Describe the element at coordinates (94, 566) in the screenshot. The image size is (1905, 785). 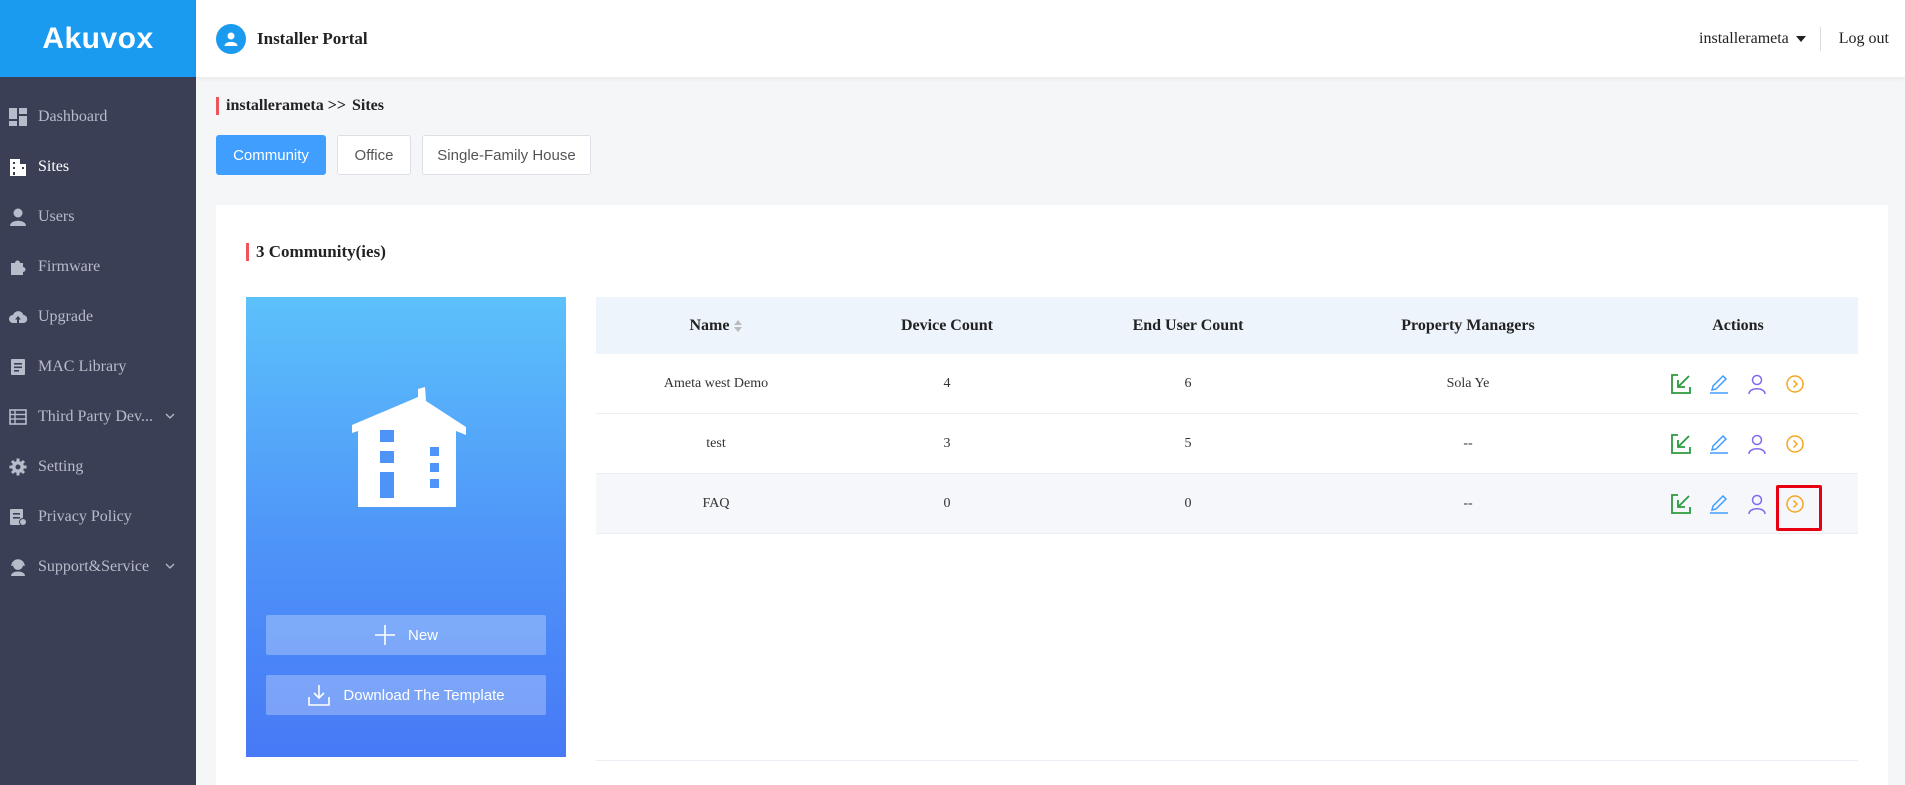
I see `sidebar-item-label: Support&Service` at that location.